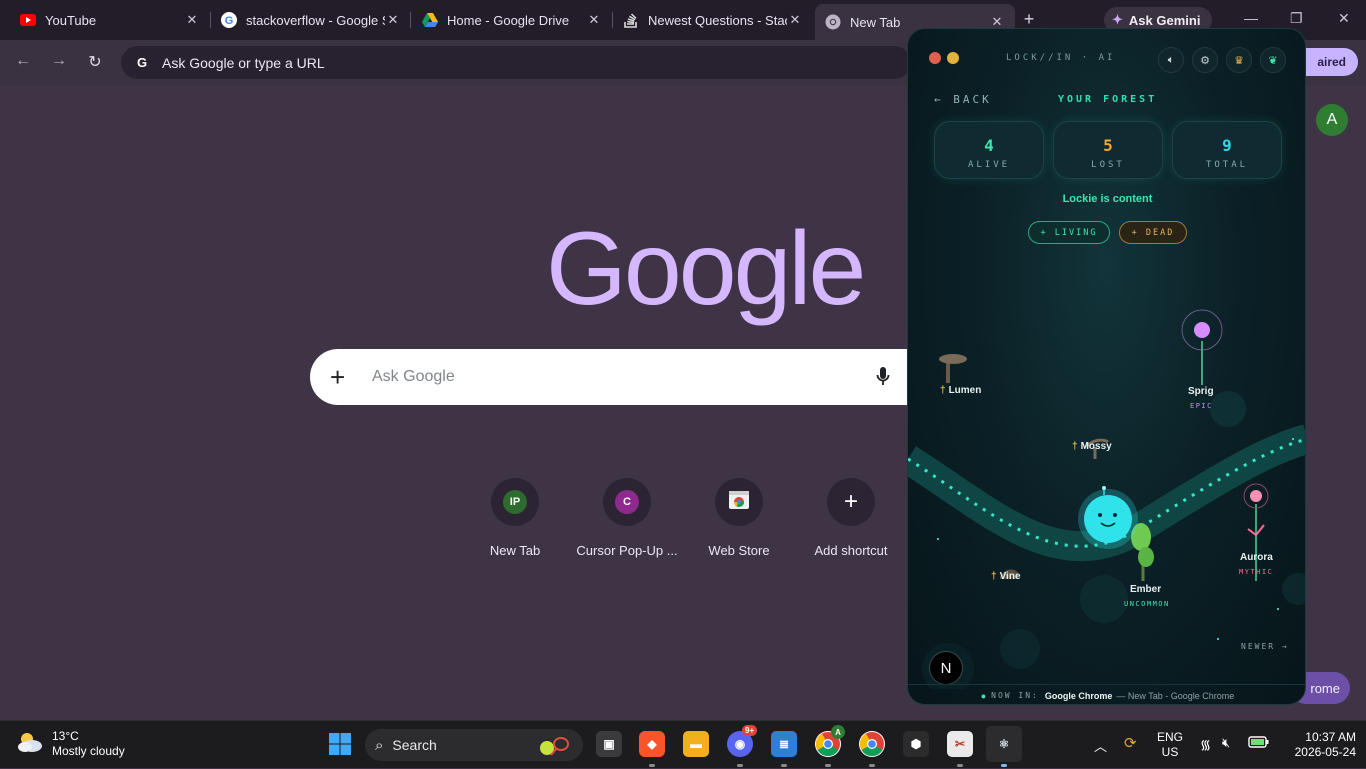 The width and height of the screenshot is (1366, 769). Describe the element at coordinates (627, 502) in the screenshot. I see `shortcut-tile: C` at that location.